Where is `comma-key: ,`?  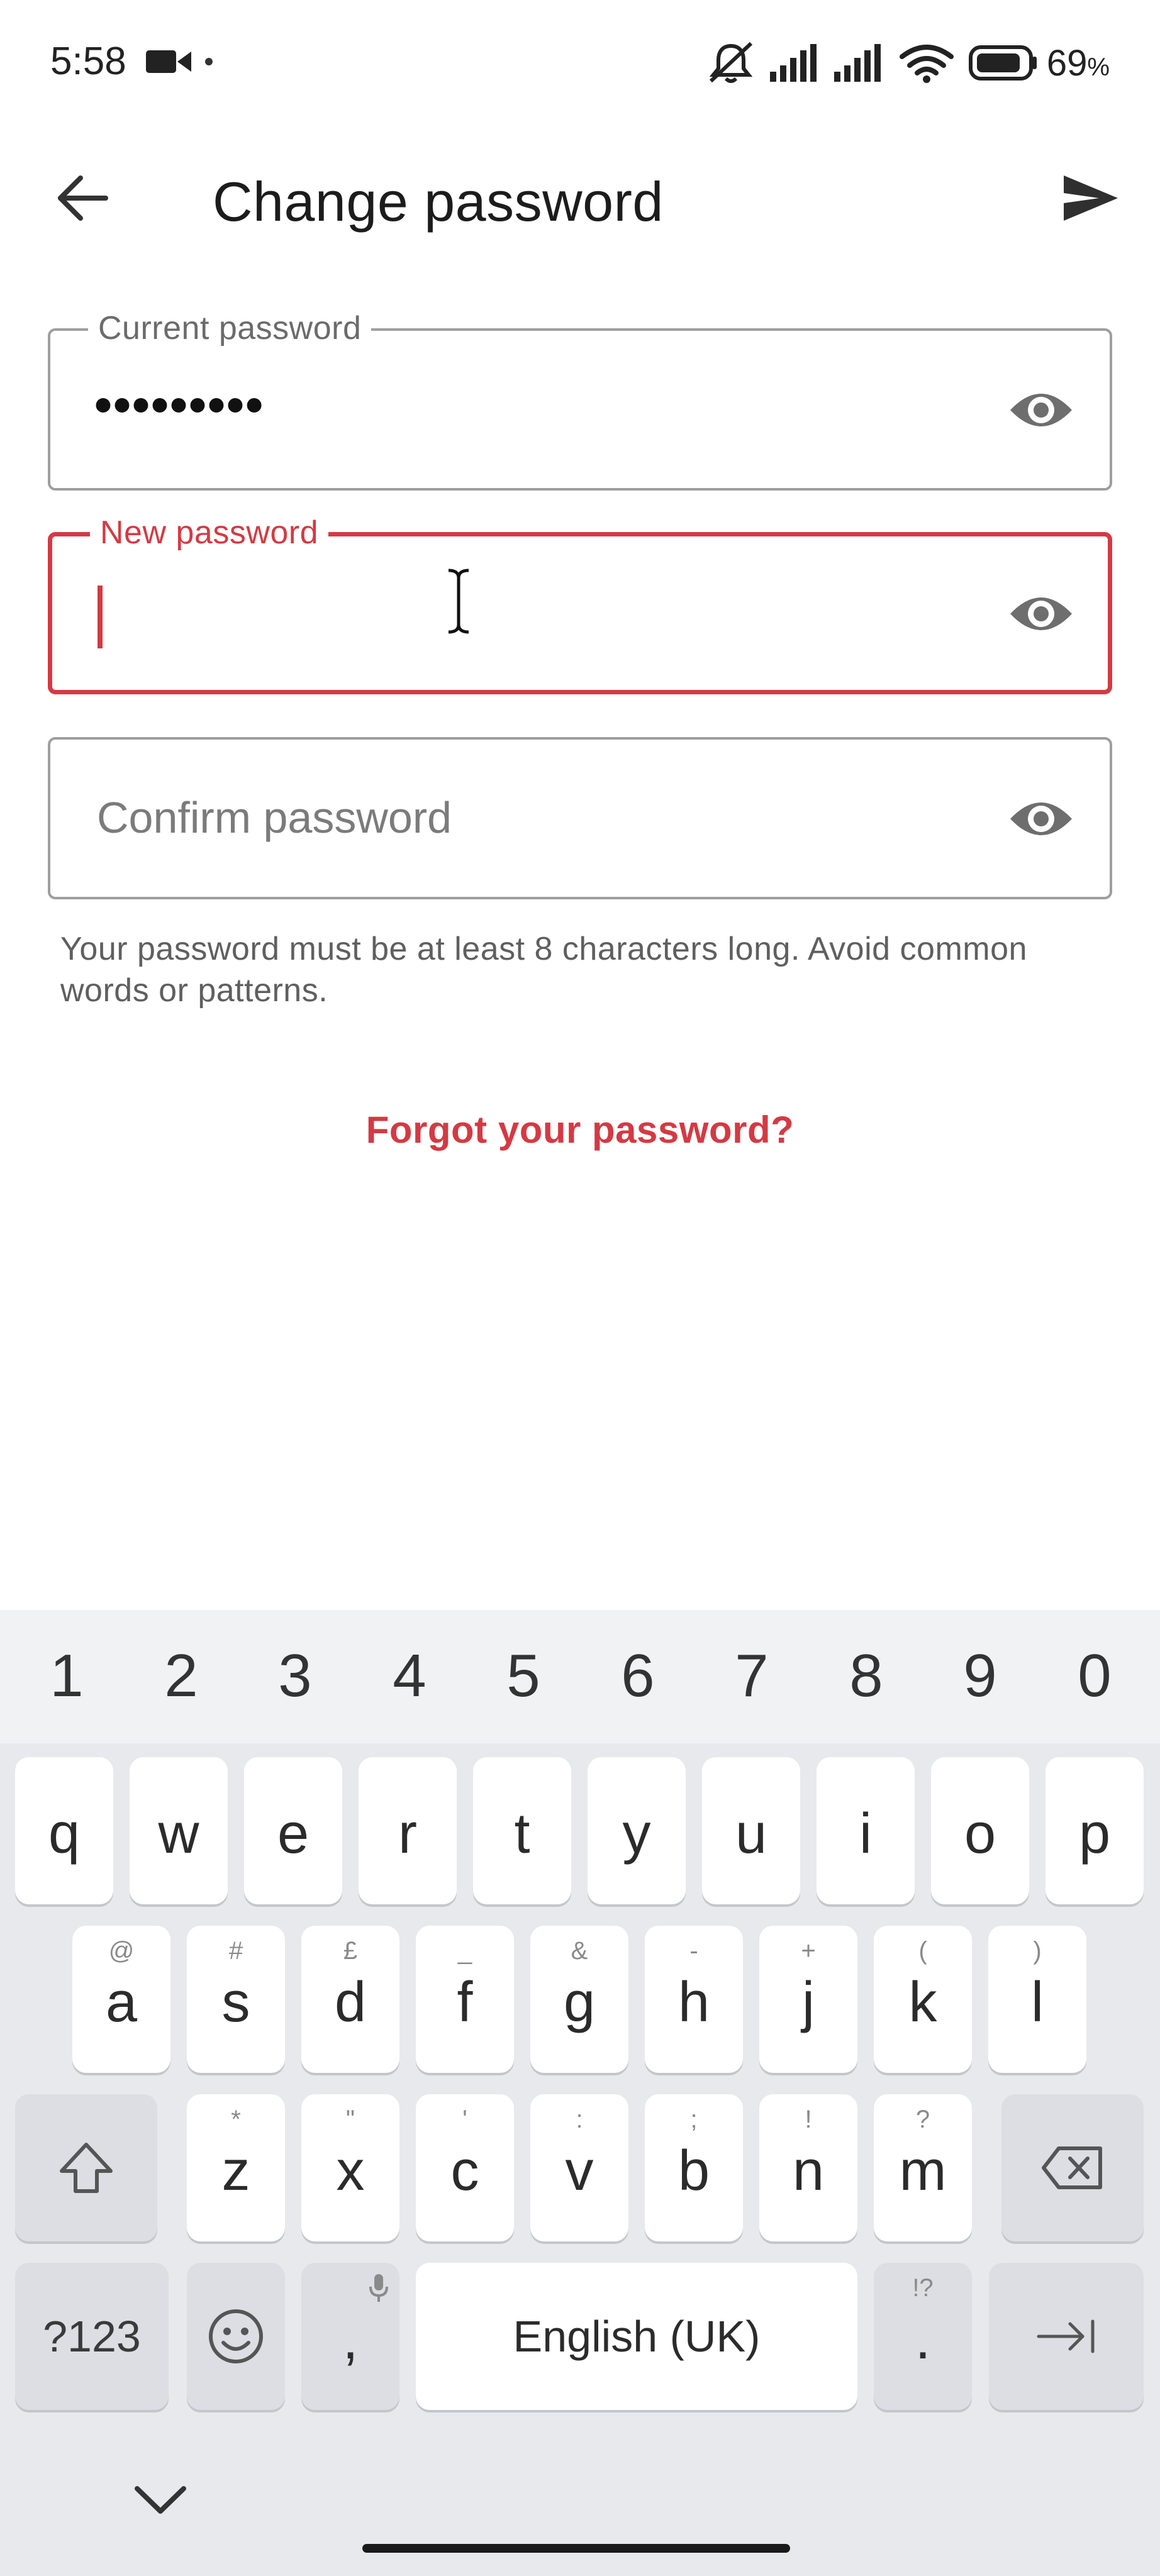 comma-key: , is located at coordinates (350, 2336).